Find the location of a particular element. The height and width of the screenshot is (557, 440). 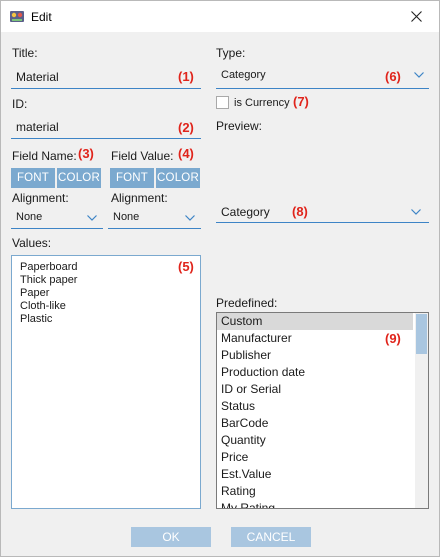

values-label: Values: is located at coordinates (32, 243).